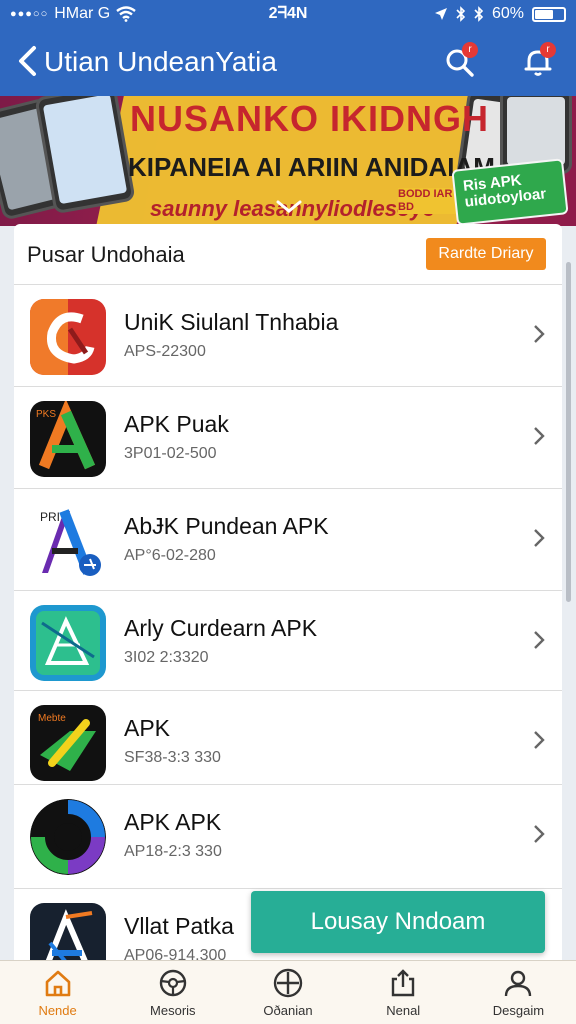 This screenshot has width=576, height=1024. Describe the element at coordinates (172, 757) in the screenshot. I see `app-meta: SF38-3:3 330` at that location.